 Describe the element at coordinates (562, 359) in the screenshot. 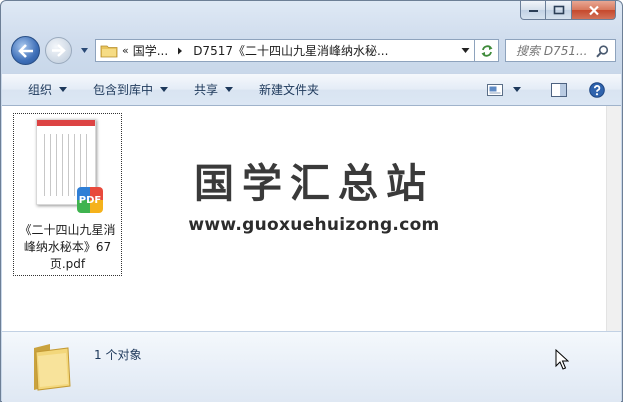

I see `mouse-cursor-icon` at that location.